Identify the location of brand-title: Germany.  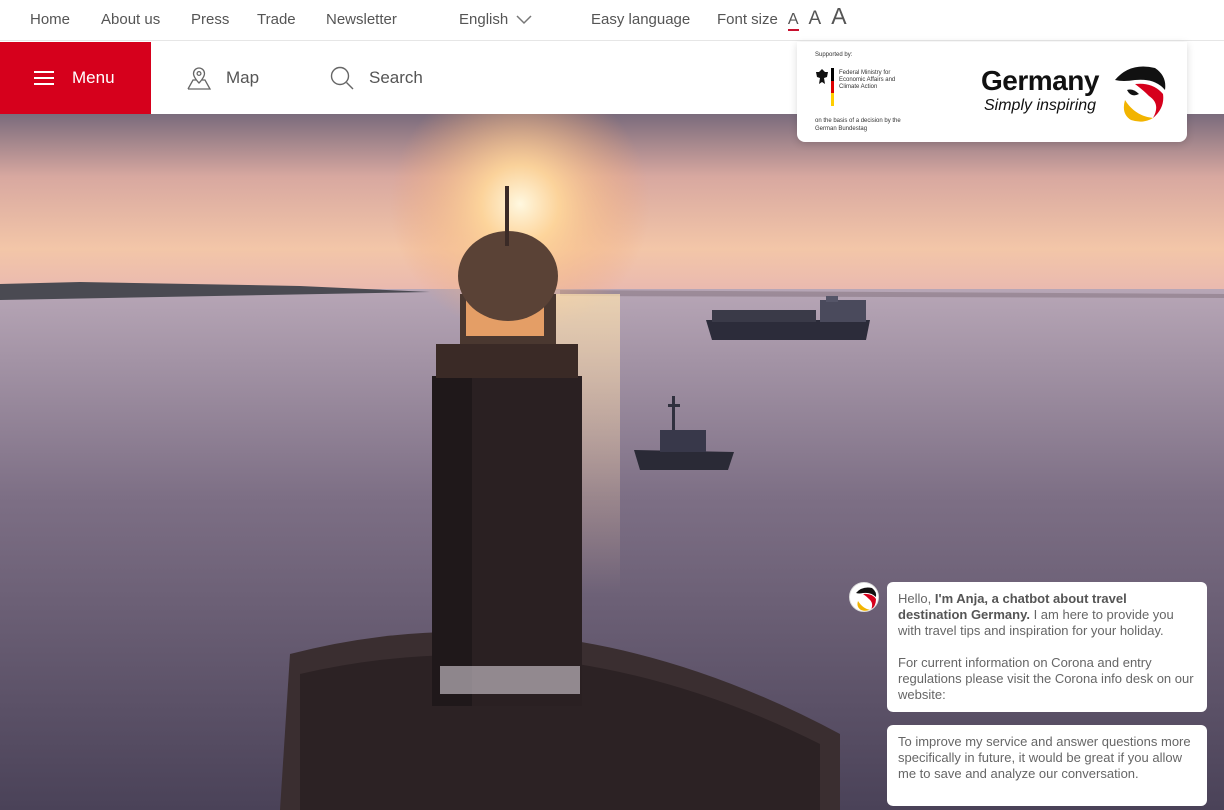
(1040, 81).